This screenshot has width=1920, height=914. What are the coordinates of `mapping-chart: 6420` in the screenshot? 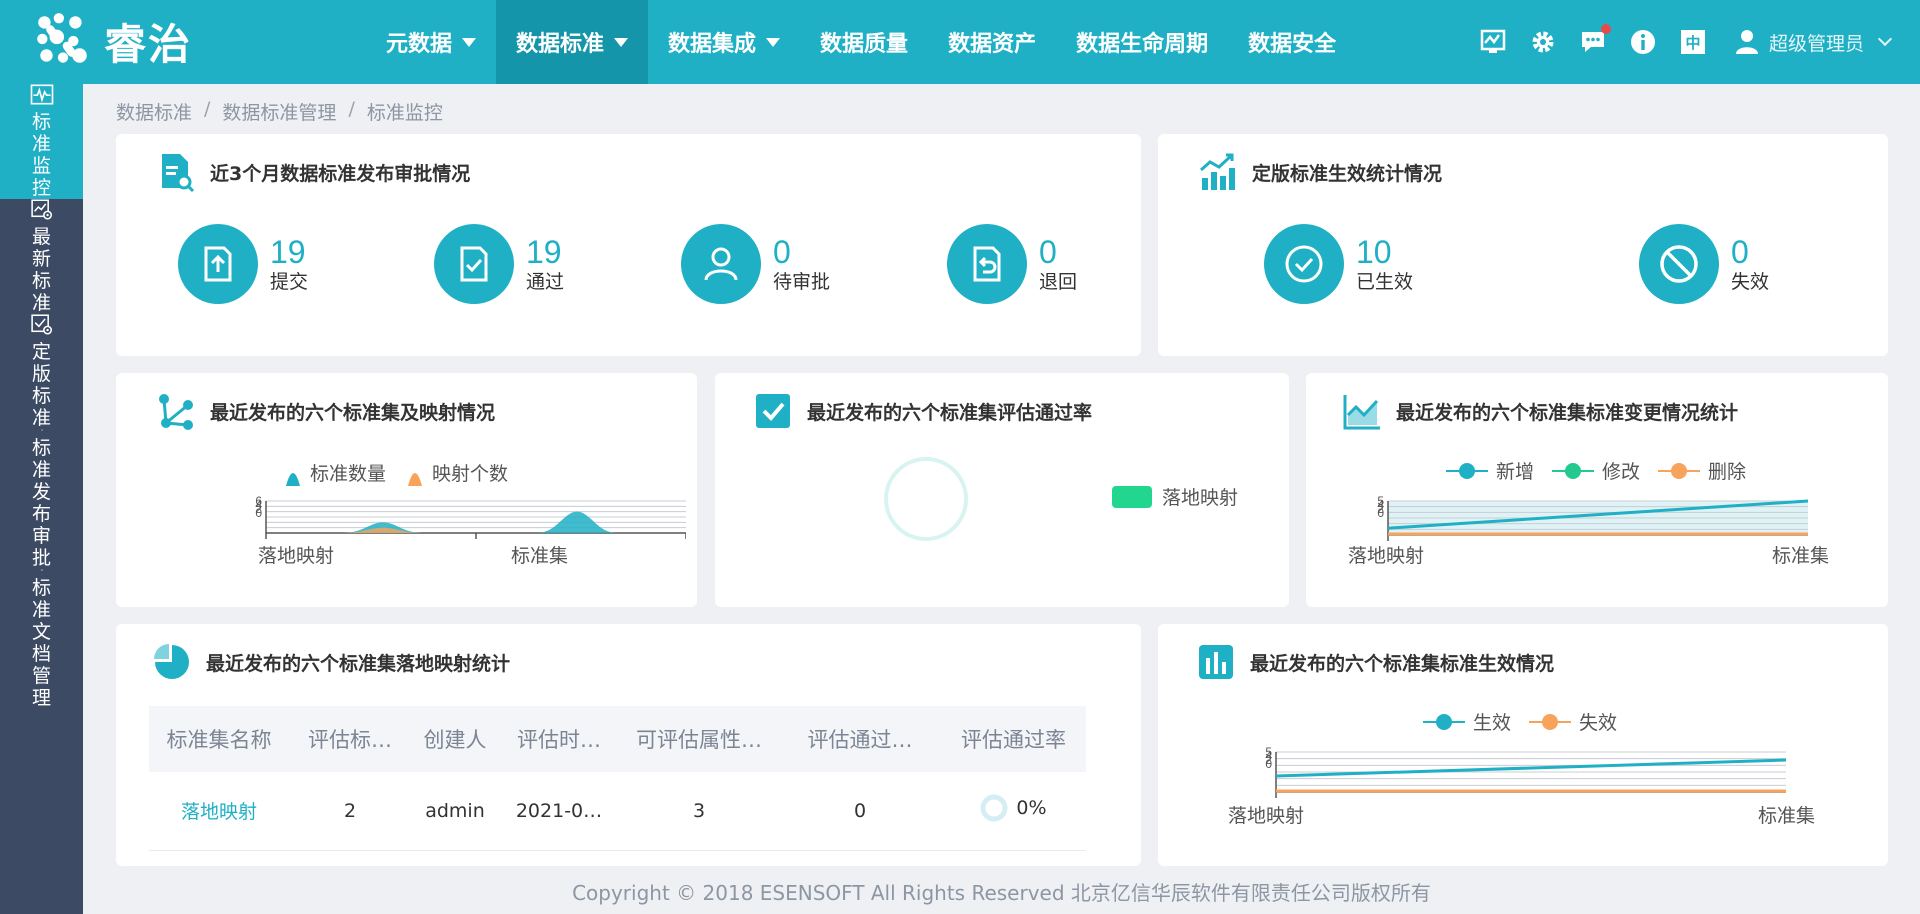 It's located at (470, 516).